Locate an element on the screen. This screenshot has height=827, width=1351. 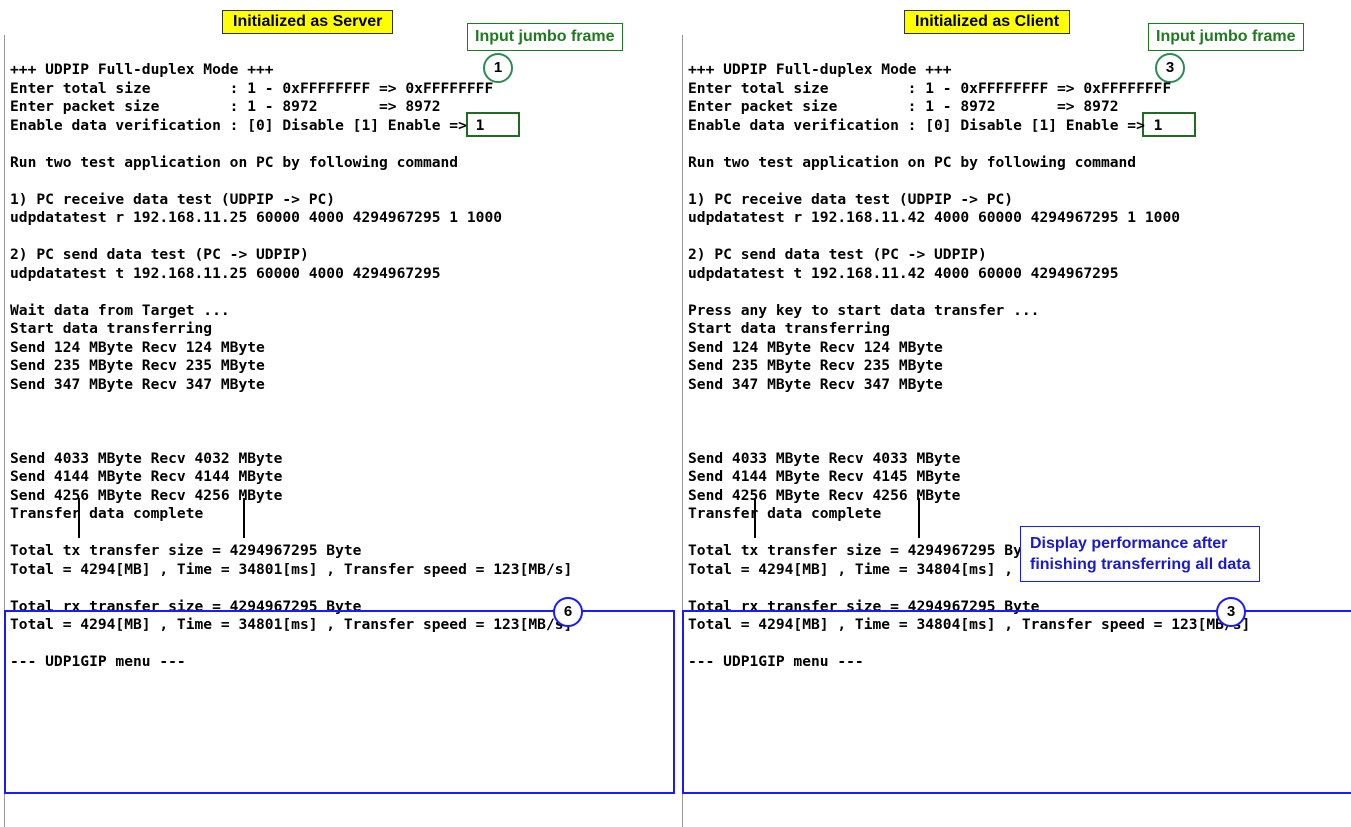
client-performance-box is located at coordinates (1016, 702).